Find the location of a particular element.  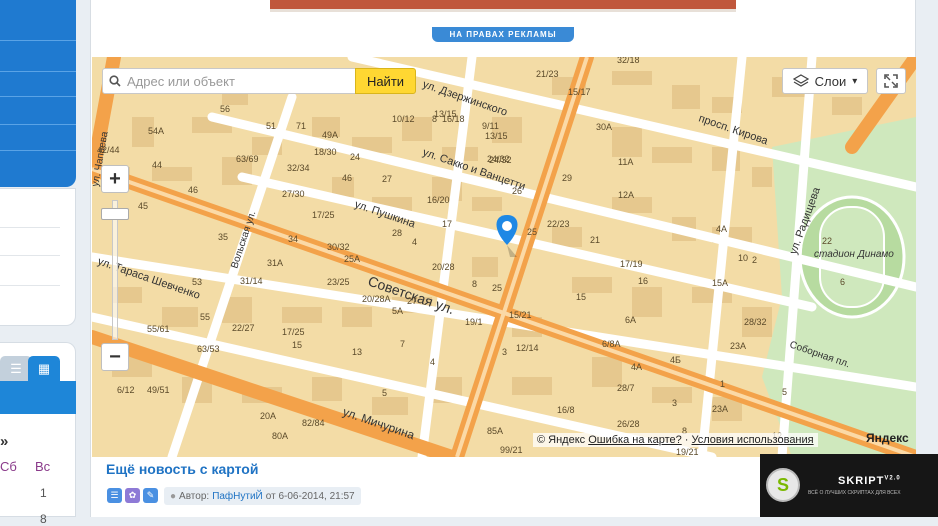

svg-text: 6А is located at coordinates (630, 320).